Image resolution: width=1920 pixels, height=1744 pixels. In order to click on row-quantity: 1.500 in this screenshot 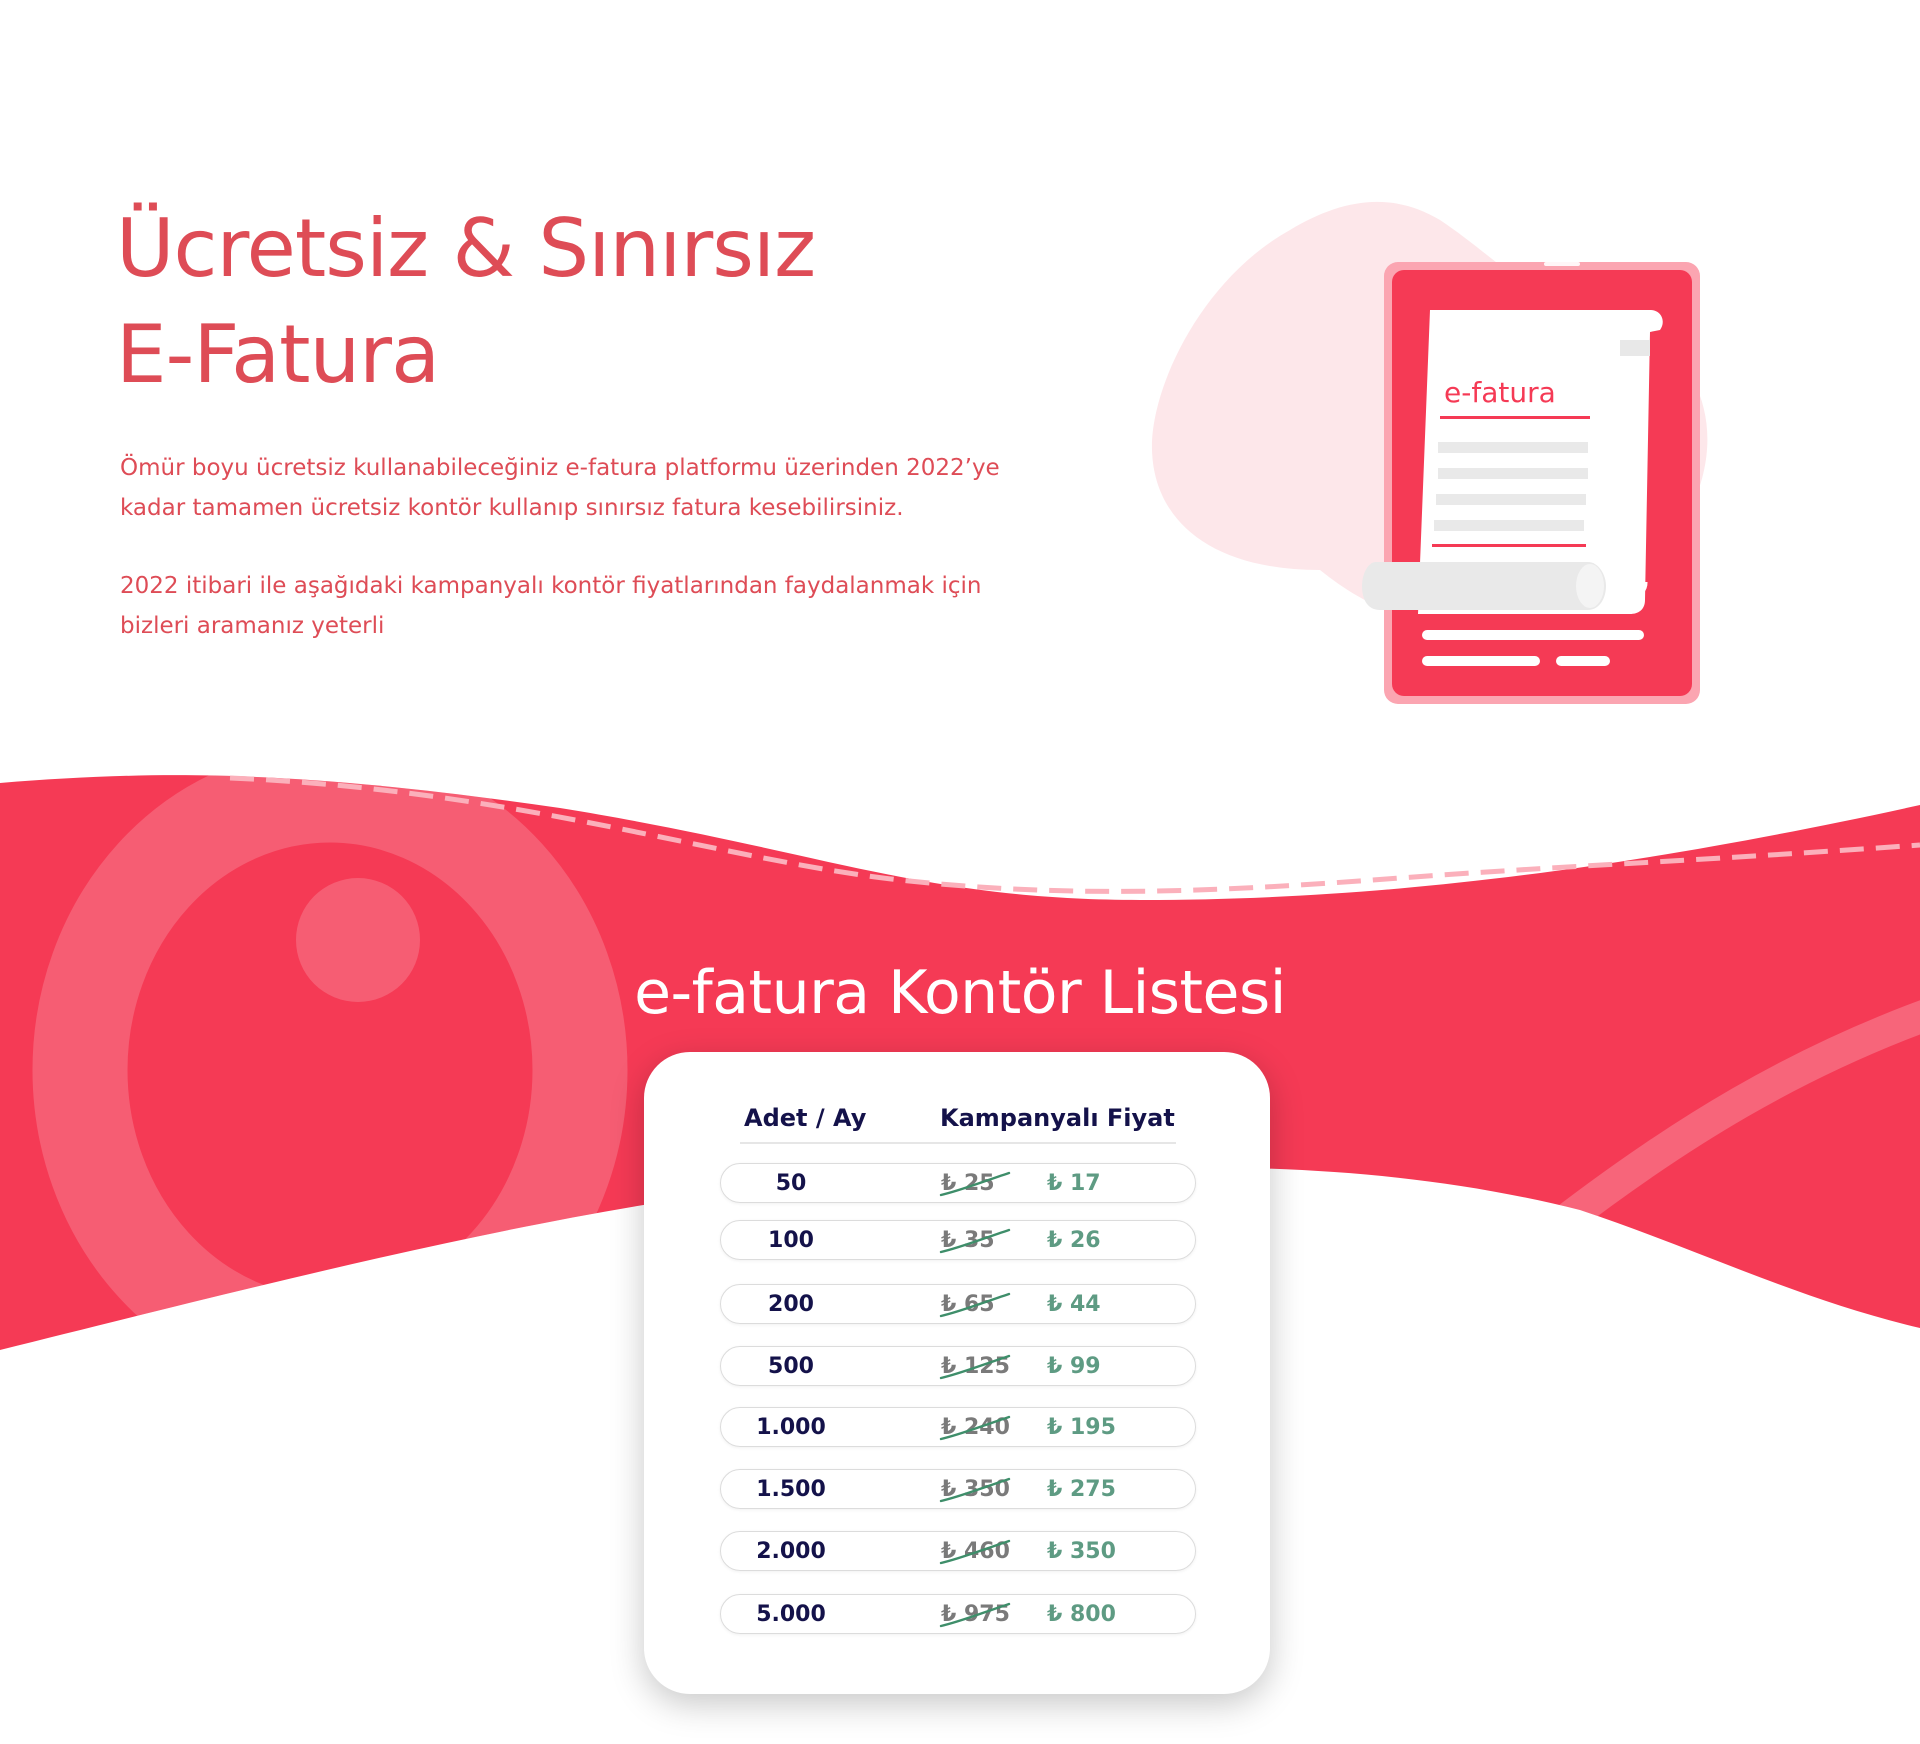, I will do `click(791, 1489)`.